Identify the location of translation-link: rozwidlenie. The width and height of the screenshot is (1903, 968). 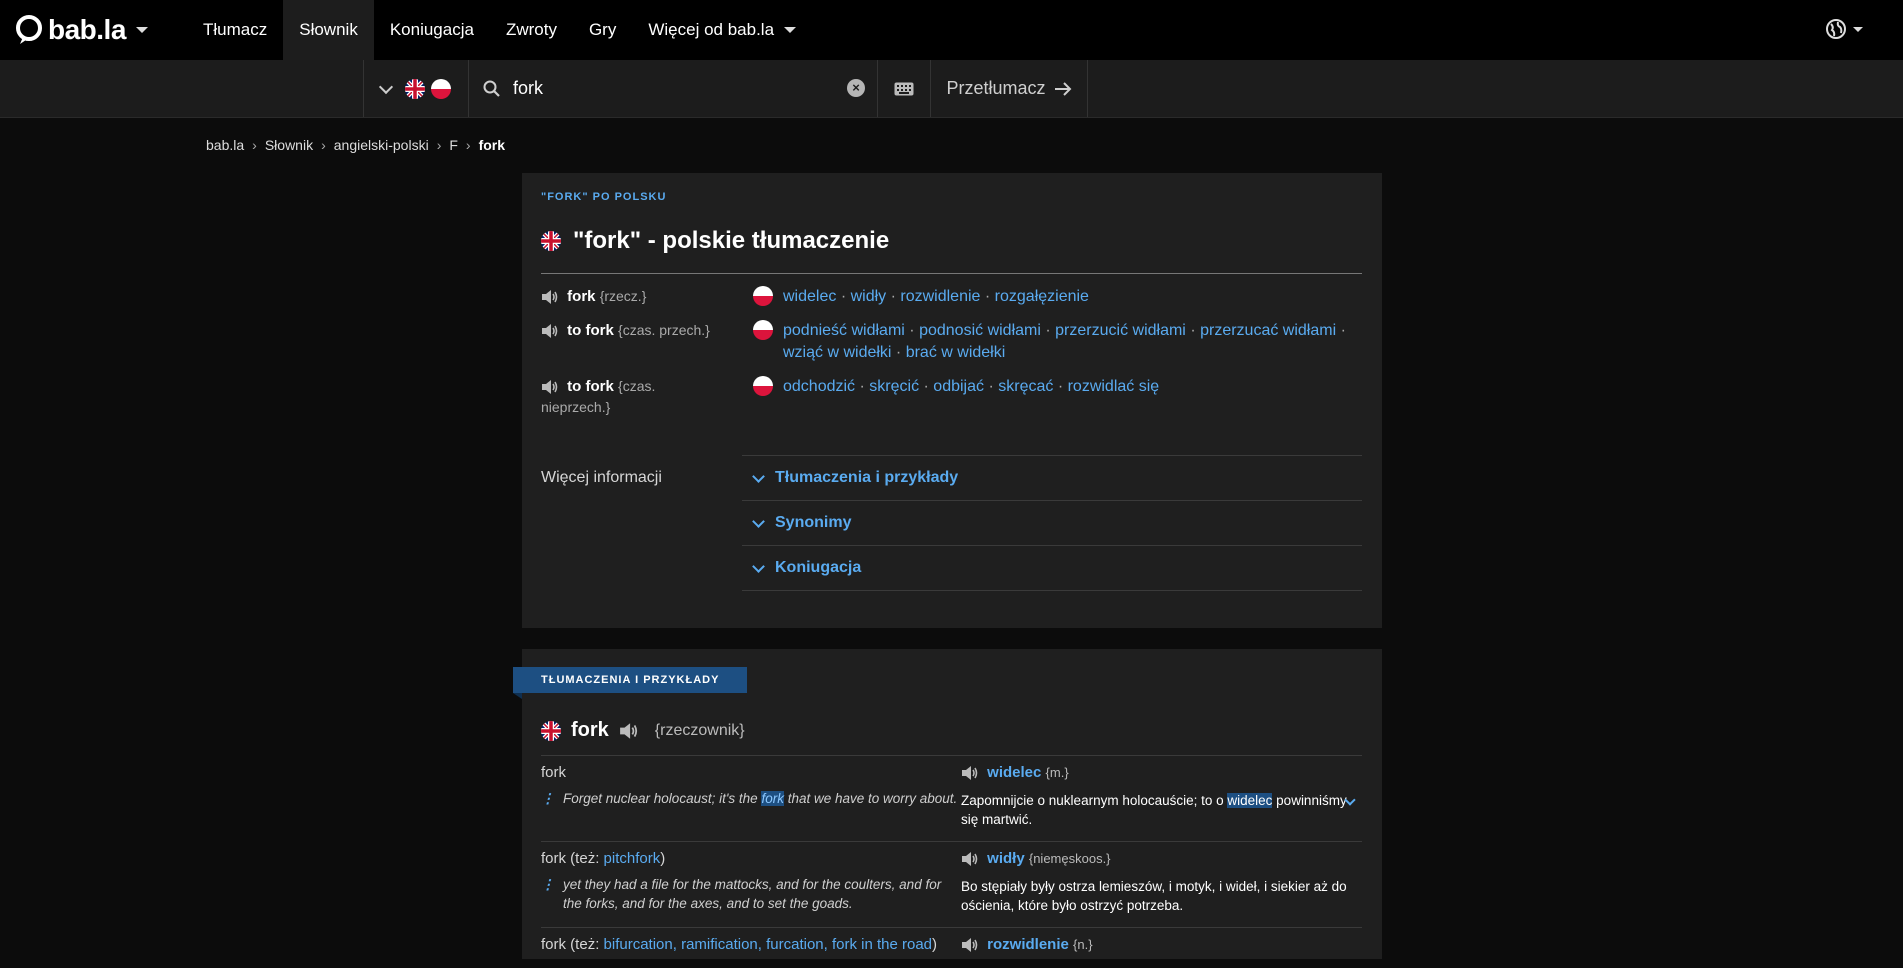
(940, 296).